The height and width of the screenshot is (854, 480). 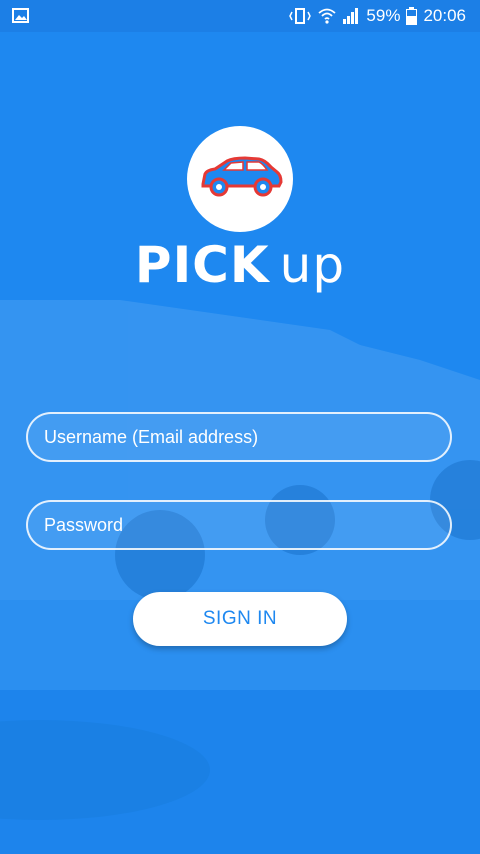 I want to click on car-icon, so click(x=240, y=179).